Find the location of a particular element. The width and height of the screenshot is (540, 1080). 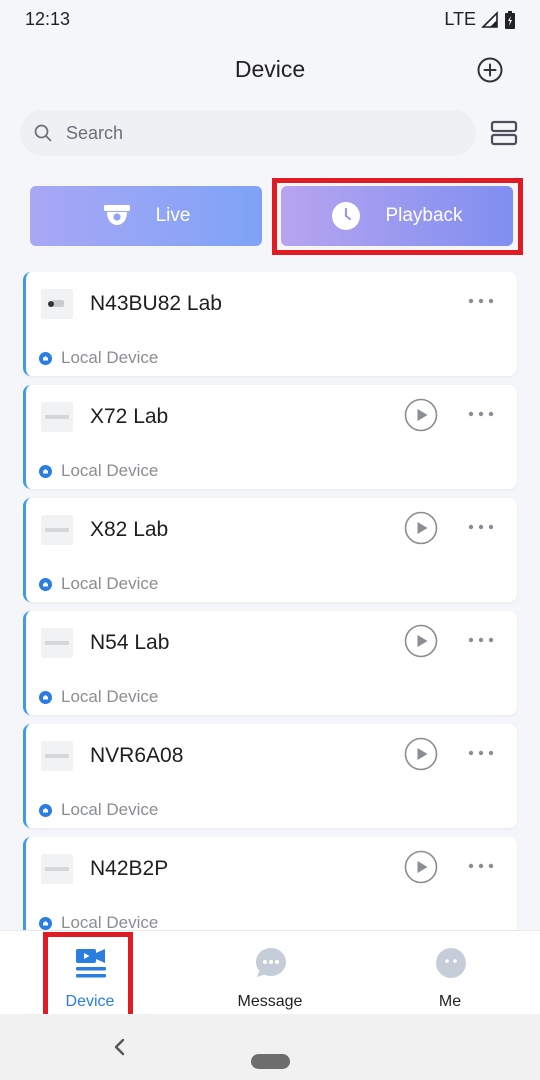

device-card: X82 Lab Local Device is located at coordinates (270, 550).